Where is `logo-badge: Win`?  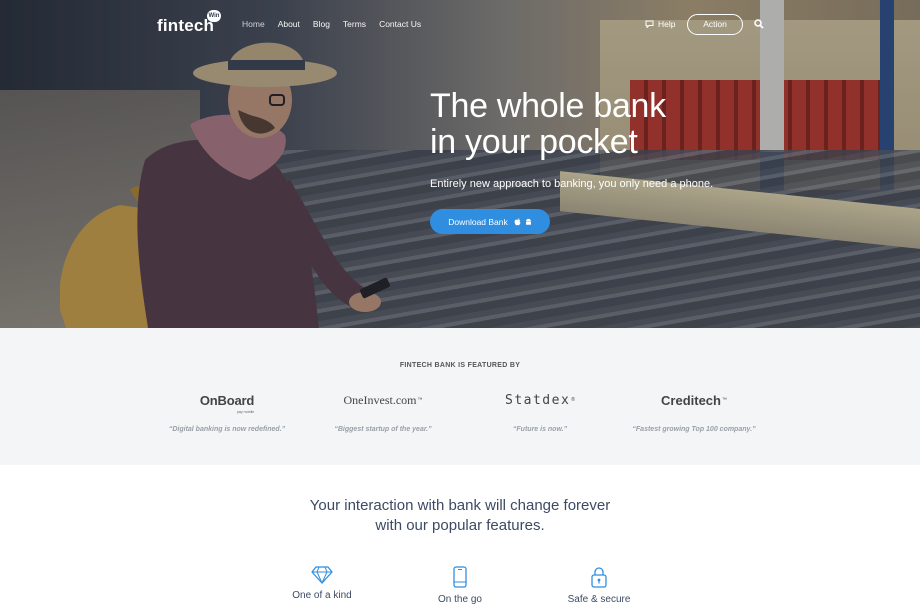 logo-badge: Win is located at coordinates (214, 16).